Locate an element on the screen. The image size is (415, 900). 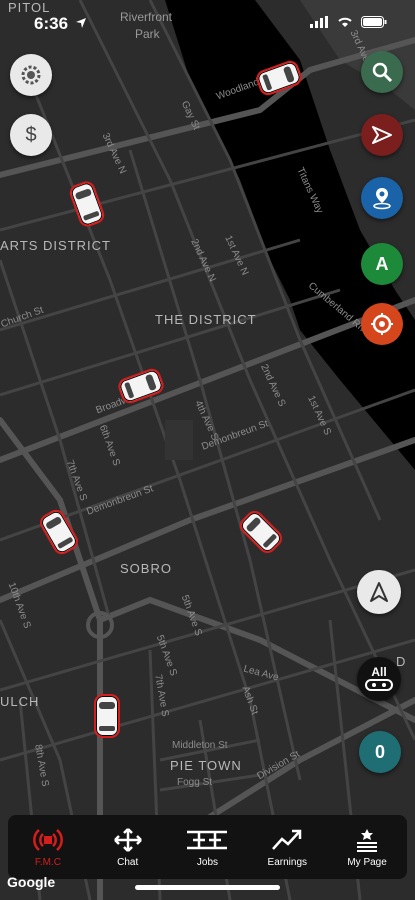
settings-icon is located at coordinates (31, 75).